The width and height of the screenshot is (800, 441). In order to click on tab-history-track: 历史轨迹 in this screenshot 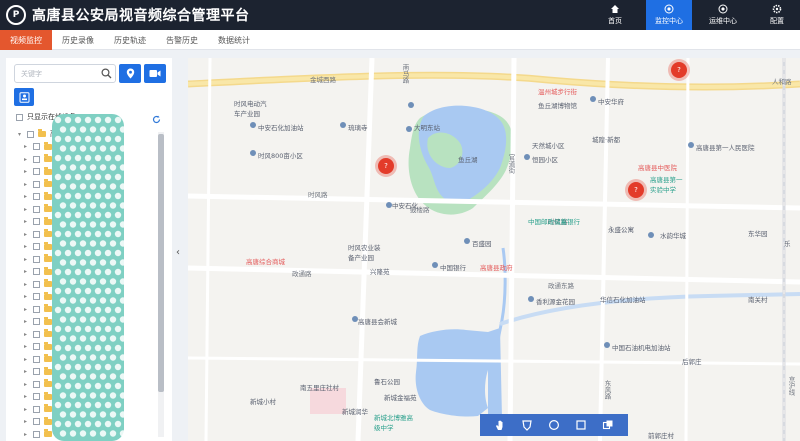, I will do `click(130, 40)`.